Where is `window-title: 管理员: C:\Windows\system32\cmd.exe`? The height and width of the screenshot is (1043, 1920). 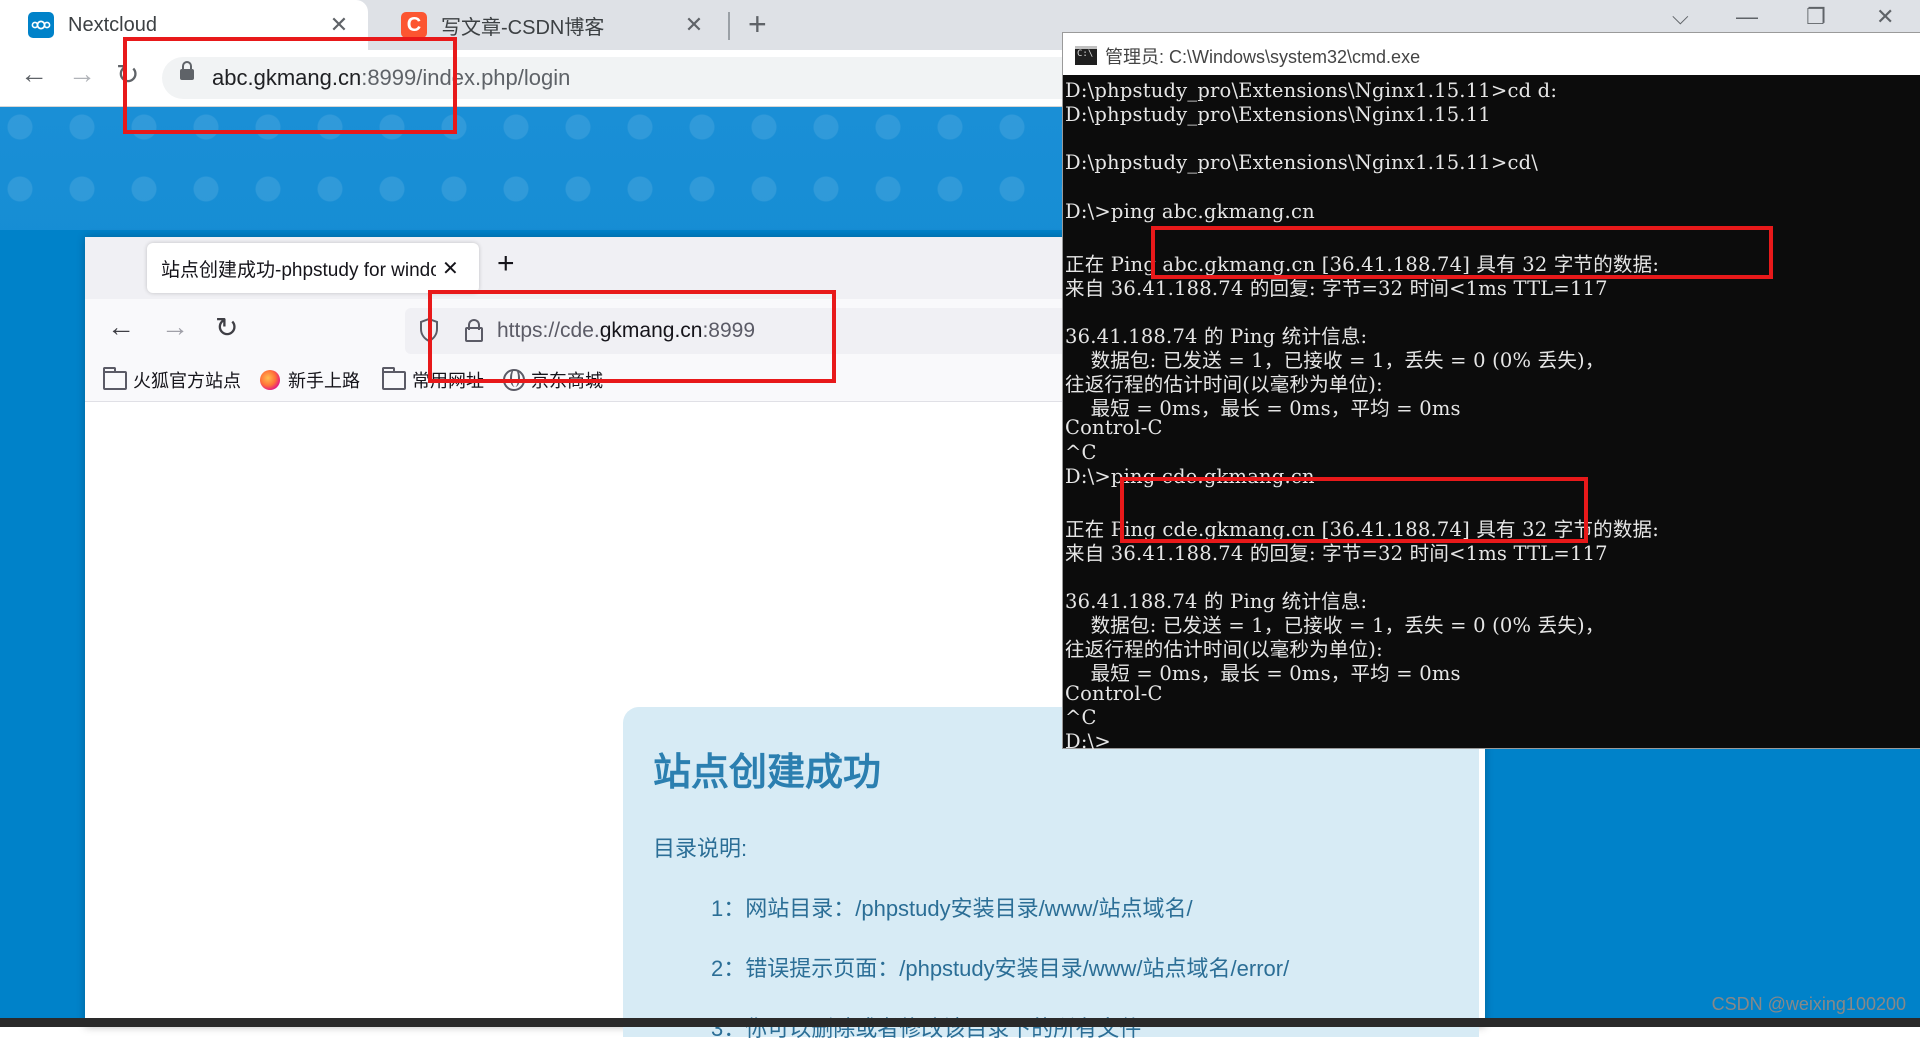
window-title: 管理员: C:\Windows\system32\cmd.exe is located at coordinates (1263, 57).